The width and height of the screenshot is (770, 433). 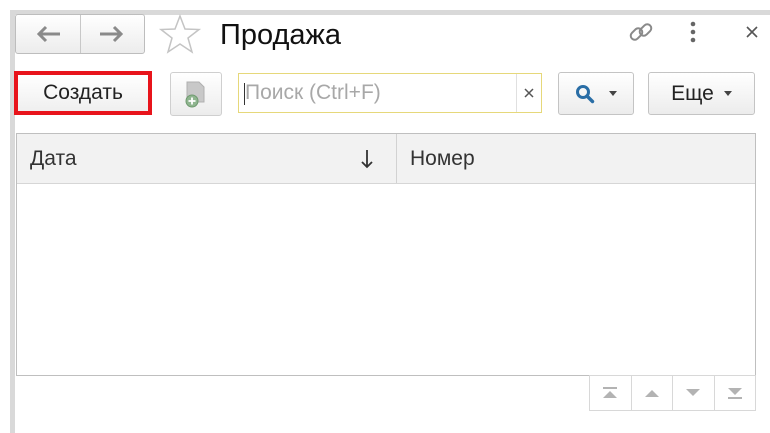 What do you see at coordinates (596, 93) in the screenshot?
I see `search-options-button` at bounding box center [596, 93].